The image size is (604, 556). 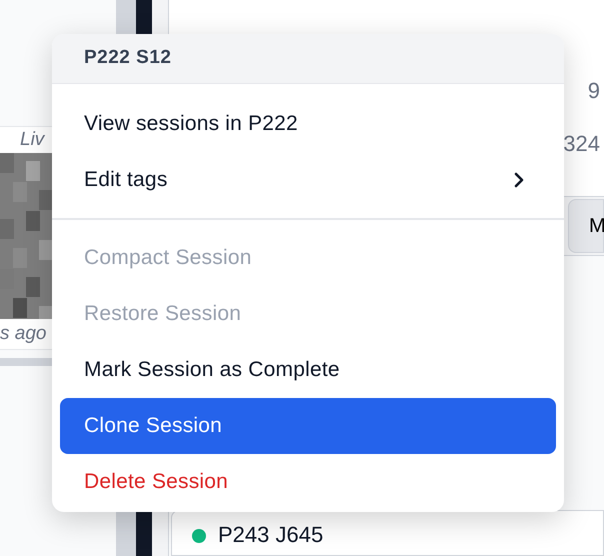 What do you see at coordinates (519, 180) in the screenshot?
I see `chevron-right-icon` at bounding box center [519, 180].